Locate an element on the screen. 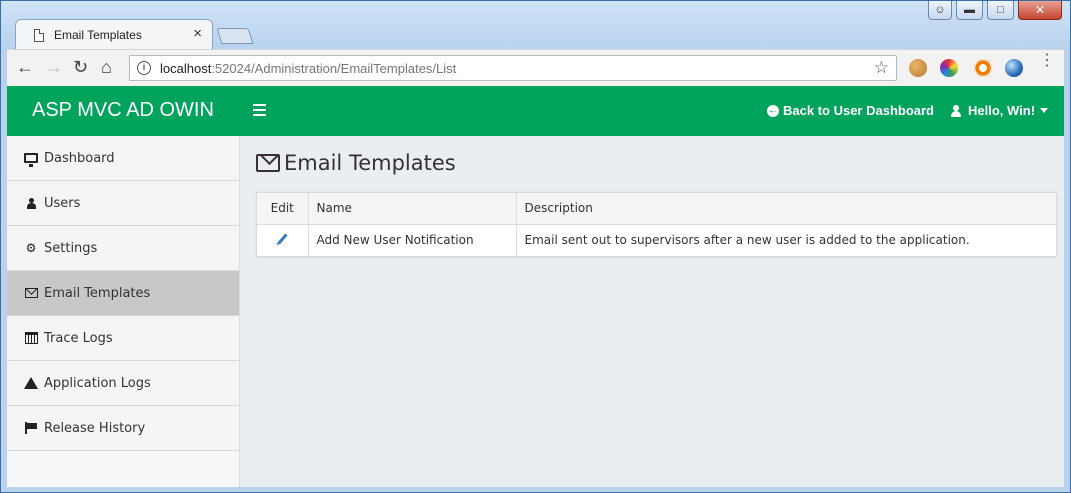 The width and height of the screenshot is (1071, 493). color-picker-extension-icon is located at coordinates (949, 68).